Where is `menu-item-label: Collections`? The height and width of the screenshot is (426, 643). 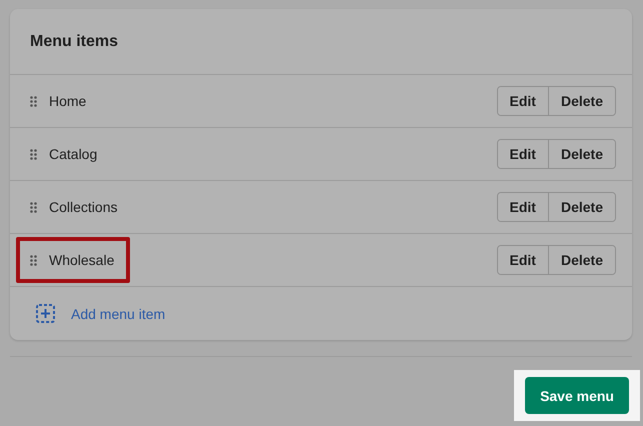
menu-item-label: Collections is located at coordinates (83, 207).